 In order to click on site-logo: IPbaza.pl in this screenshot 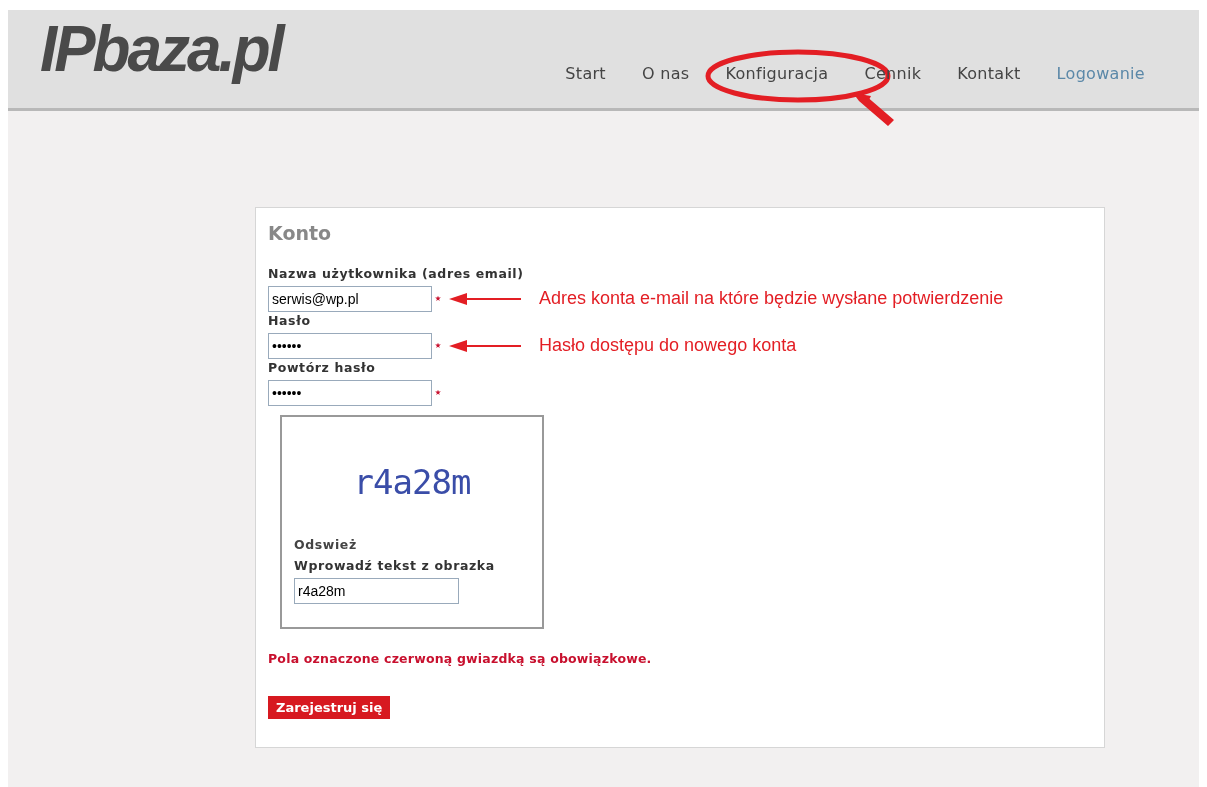, I will do `click(161, 49)`.